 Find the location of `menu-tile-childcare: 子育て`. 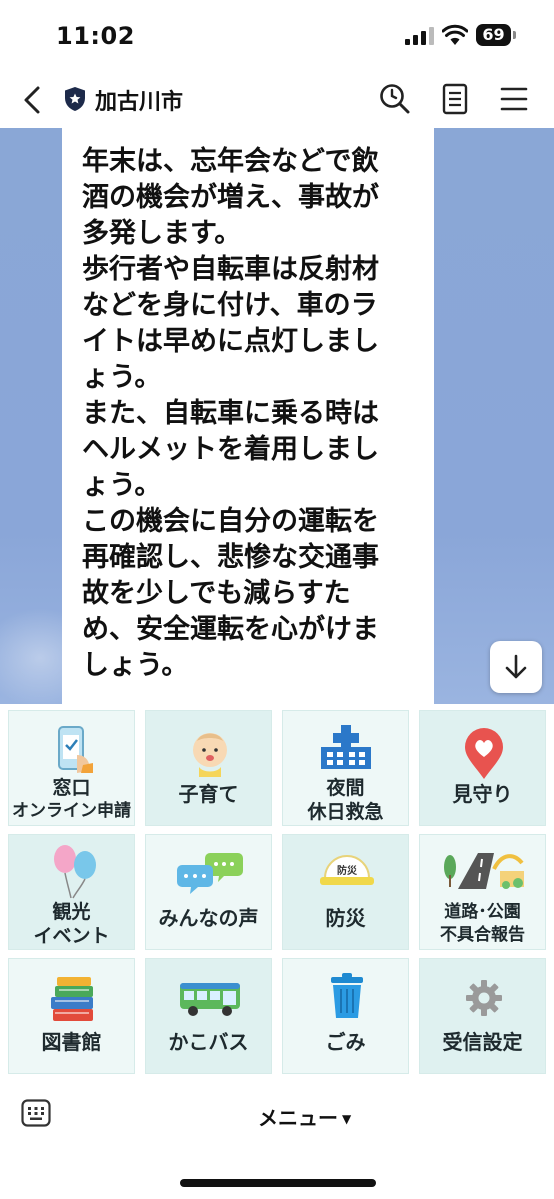

menu-tile-childcare: 子育て is located at coordinates (208, 768).